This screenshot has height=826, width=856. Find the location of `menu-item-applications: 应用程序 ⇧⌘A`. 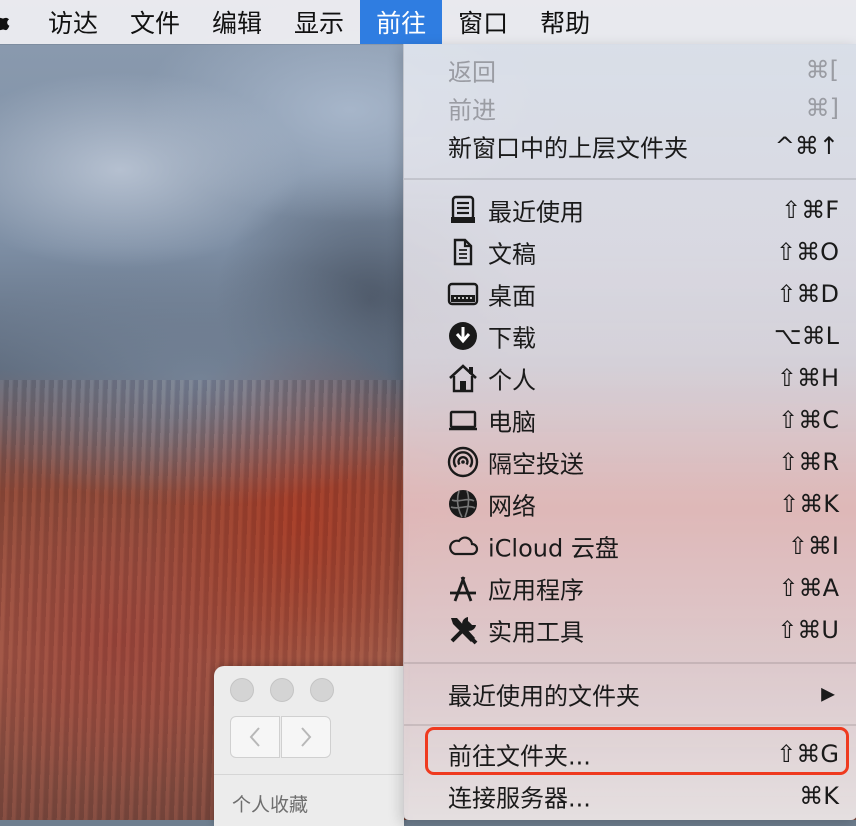

menu-item-applications: 应用程序 ⇧⌘A is located at coordinates (630, 588).